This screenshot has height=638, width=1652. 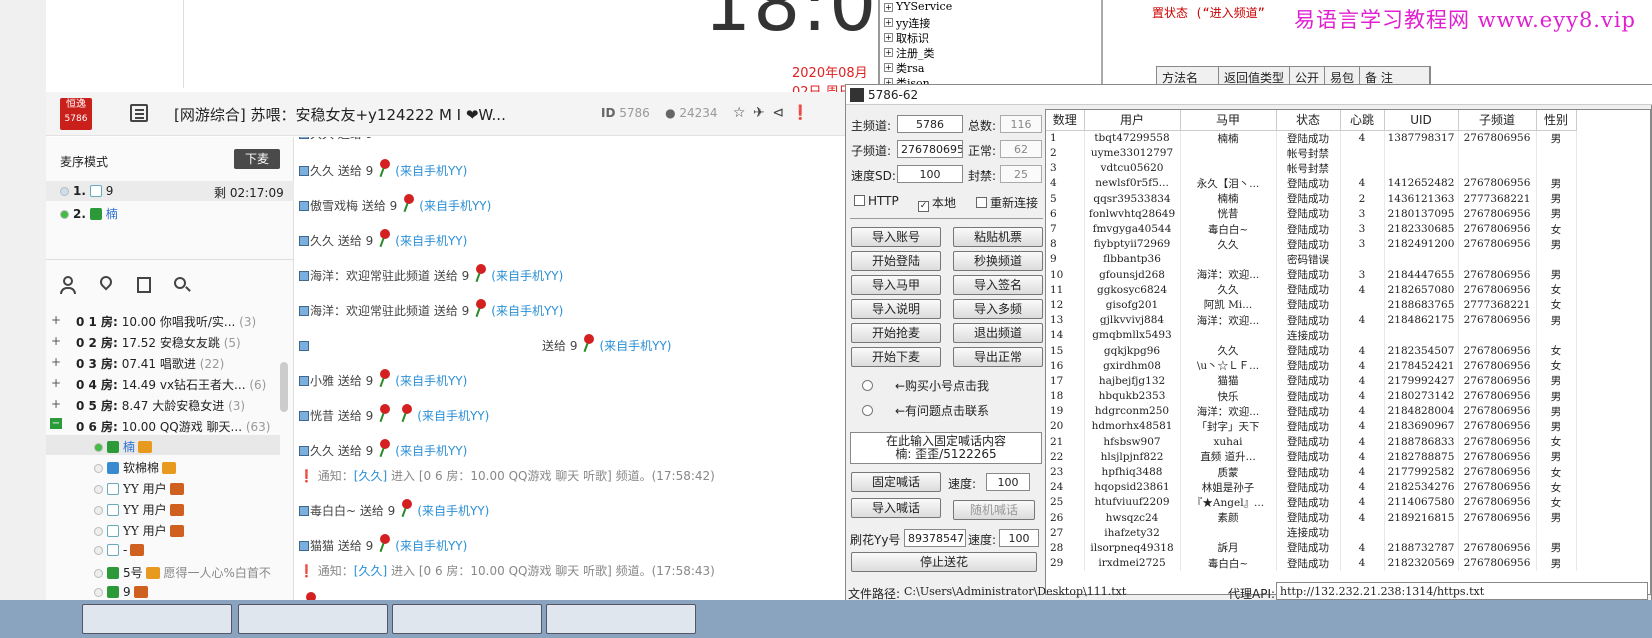 What do you see at coordinates (153, 321) in the screenshot?
I see `room-item: +0 1 房: 10.00 你唱我听/实... (3)` at bounding box center [153, 321].